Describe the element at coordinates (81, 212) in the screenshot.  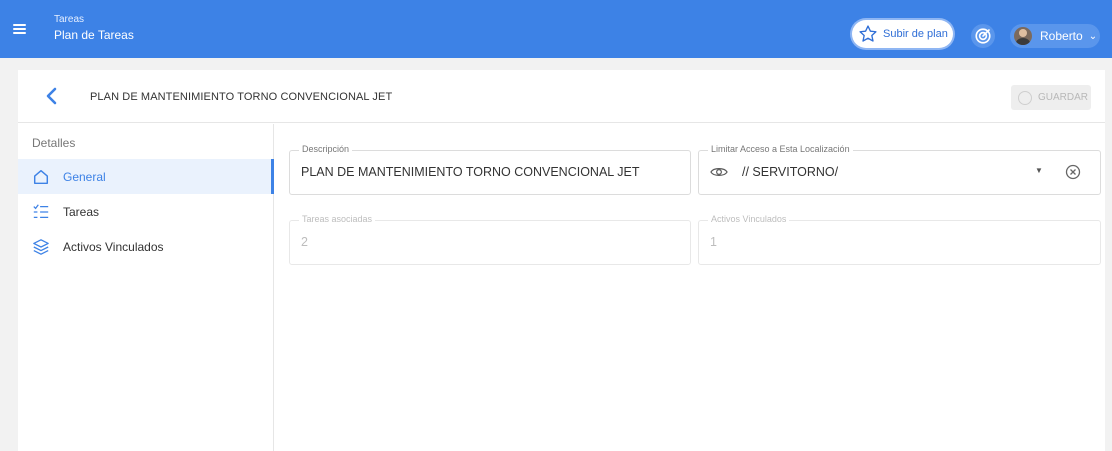
I see `sidebar-item-label: Tareas` at that location.